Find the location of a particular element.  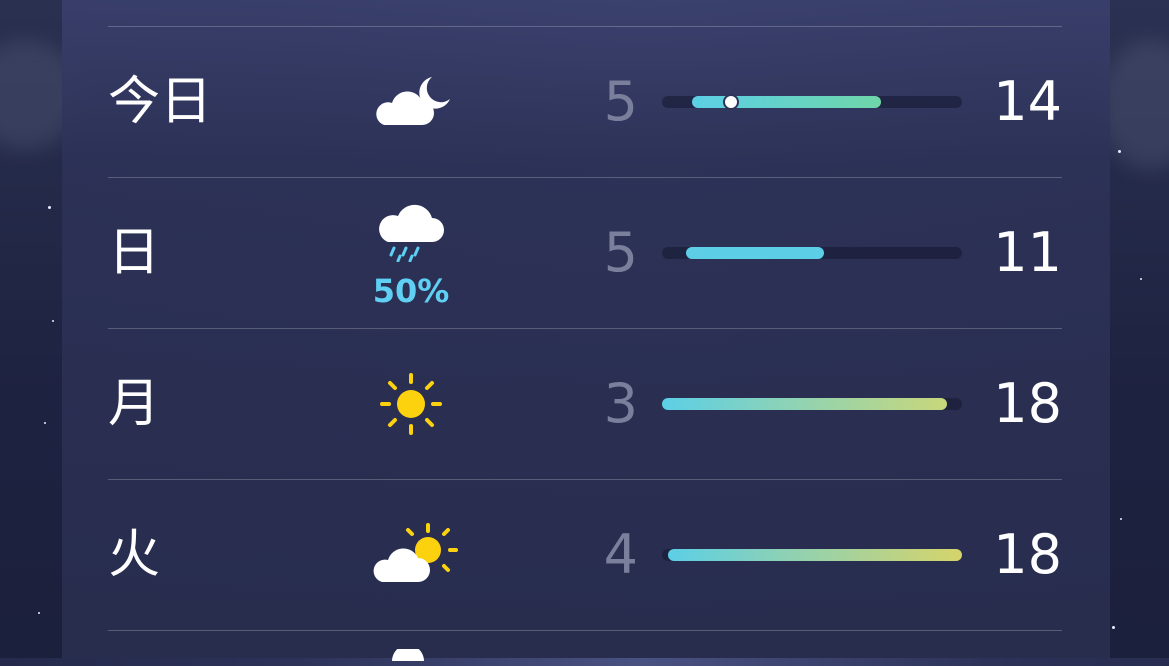

day-label: 今日 is located at coordinates (160, 102).